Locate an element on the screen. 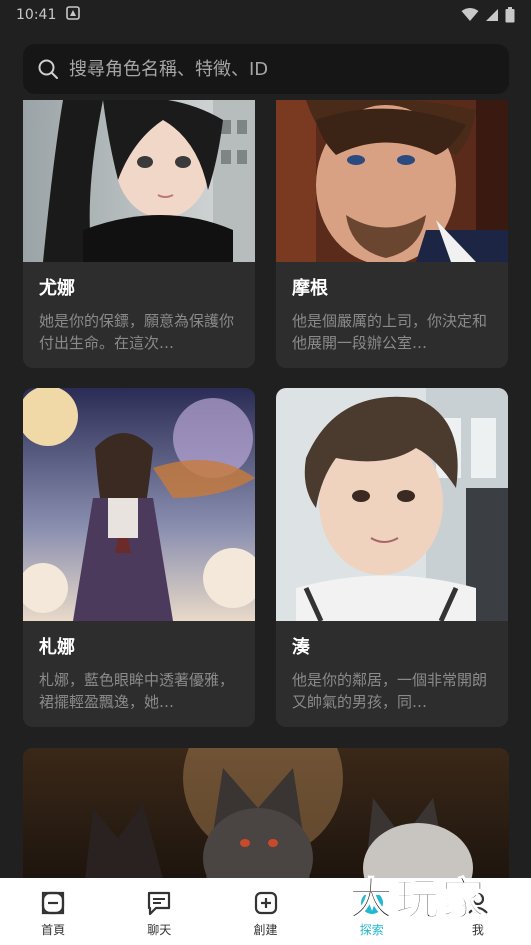 This screenshot has height=945, width=531. search-bar is located at coordinates (266, 69).